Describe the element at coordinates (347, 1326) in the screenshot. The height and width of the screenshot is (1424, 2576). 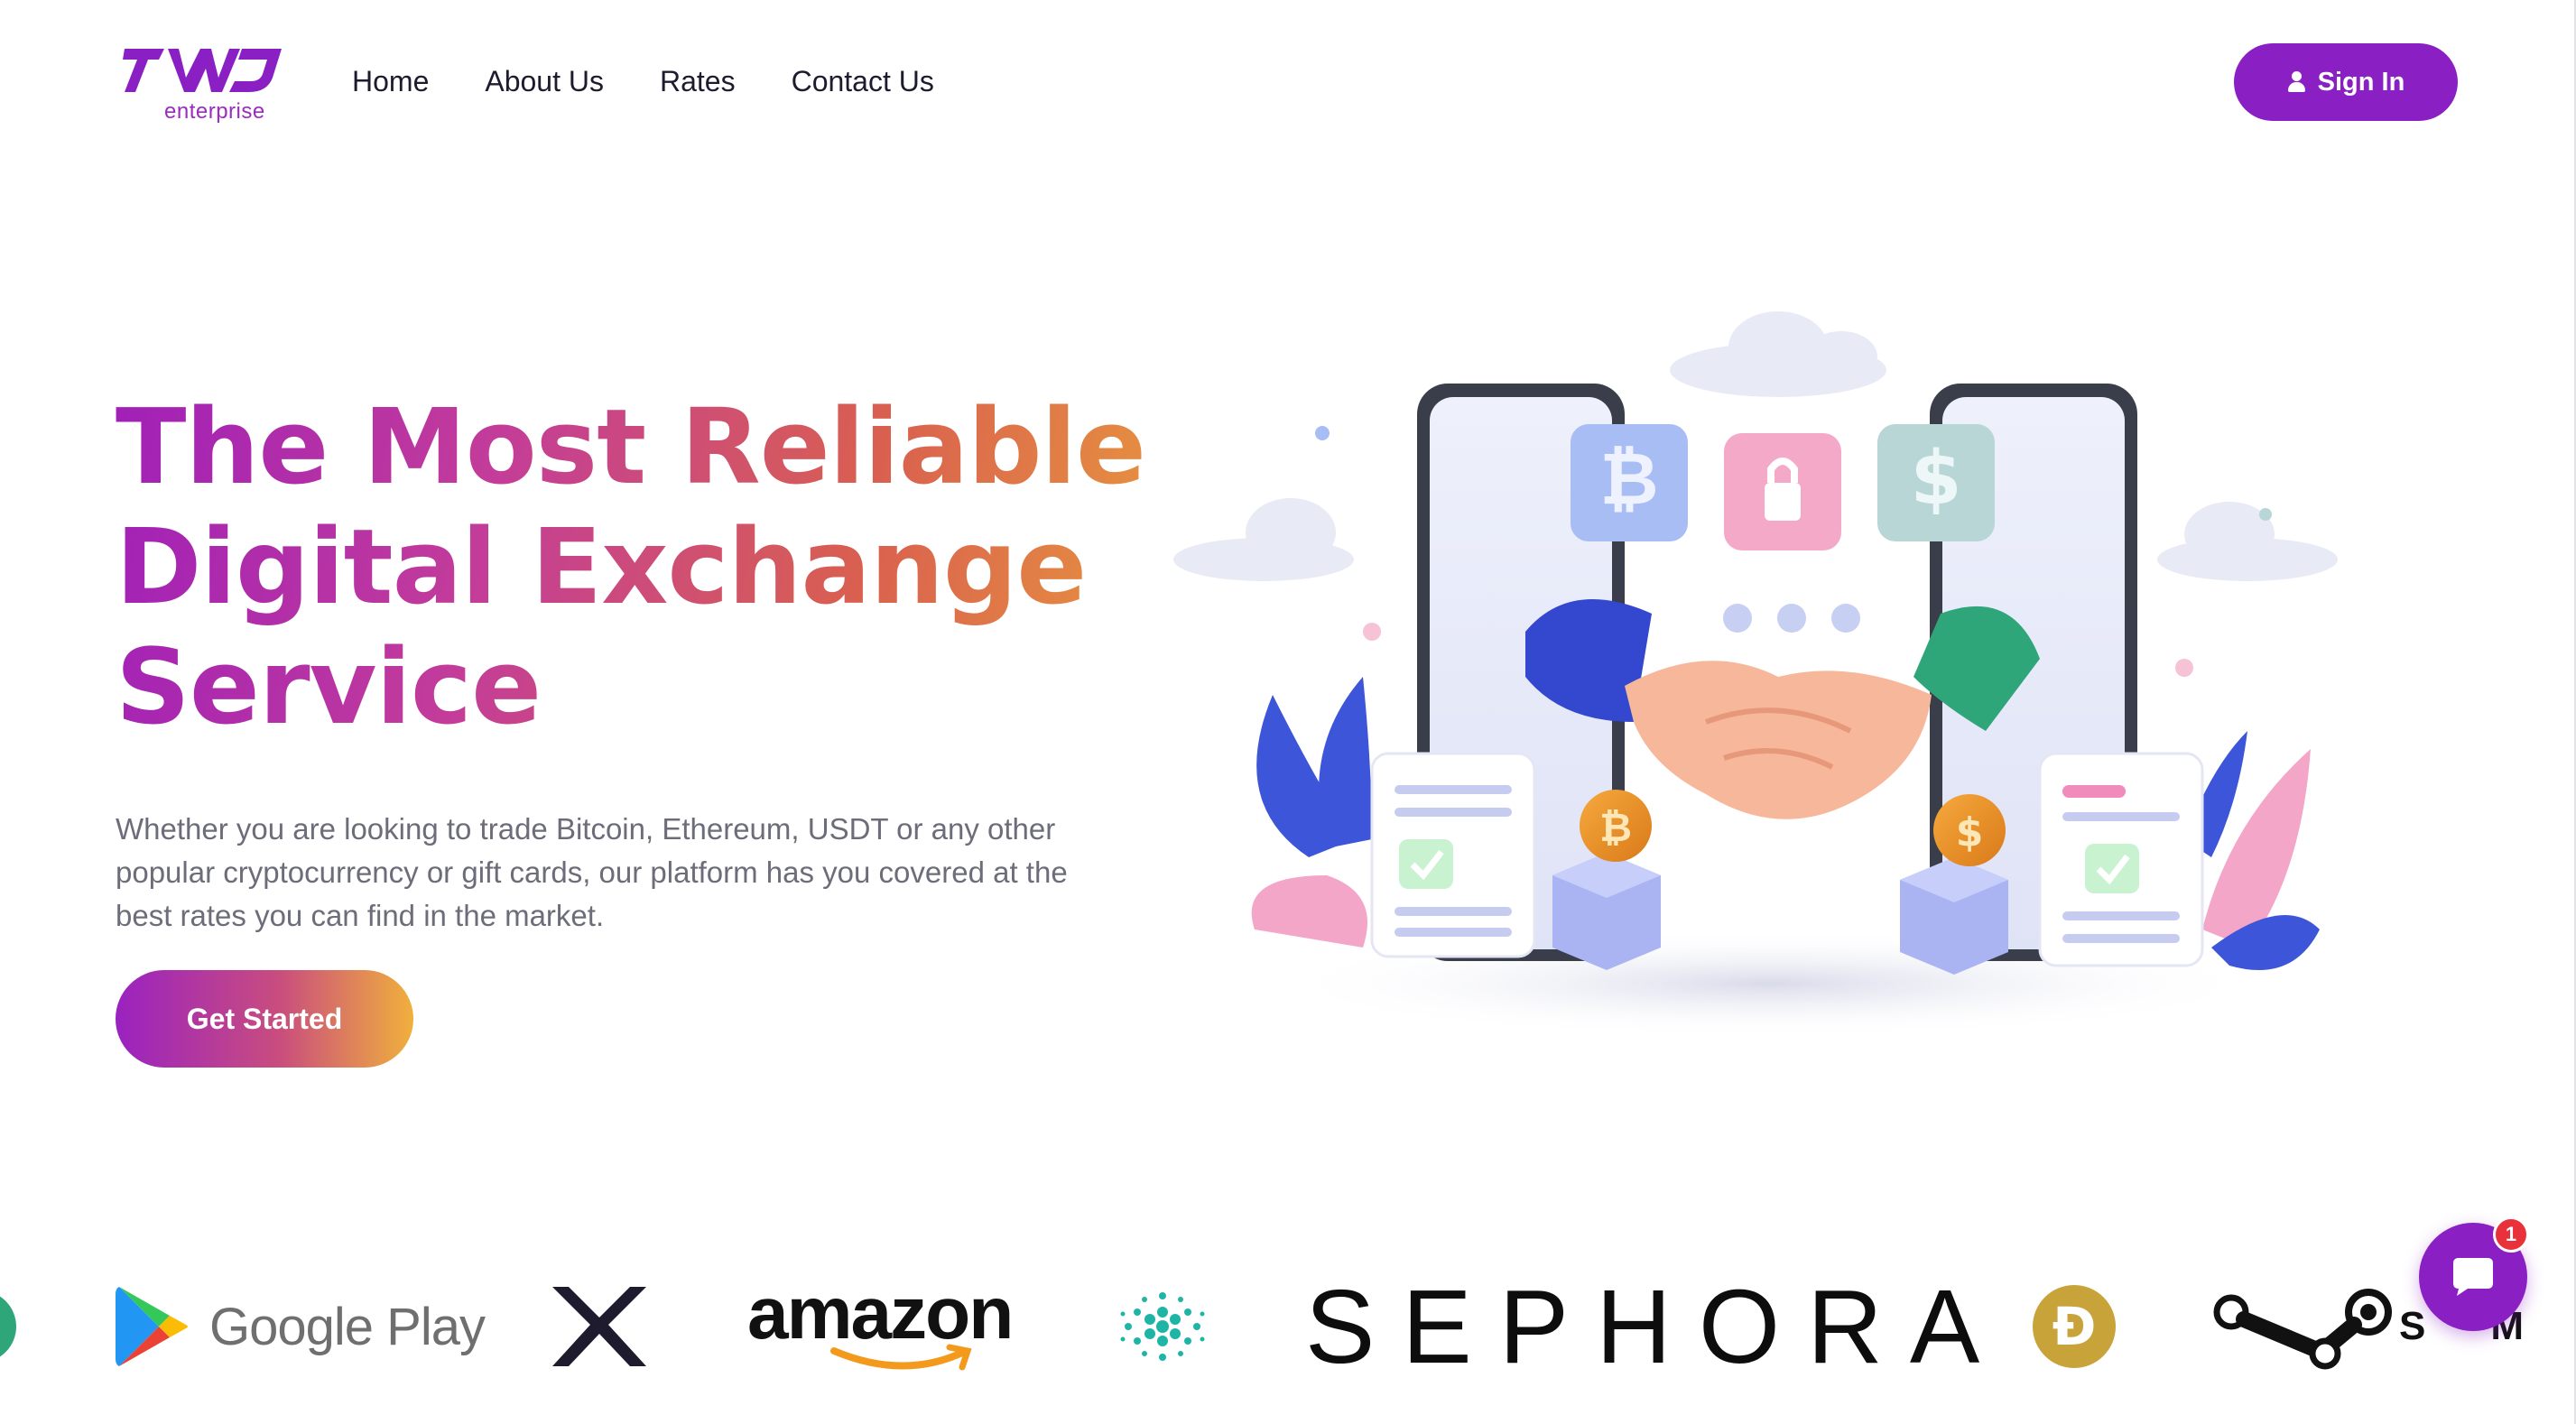
I see `google-play-label: Google Play` at that location.